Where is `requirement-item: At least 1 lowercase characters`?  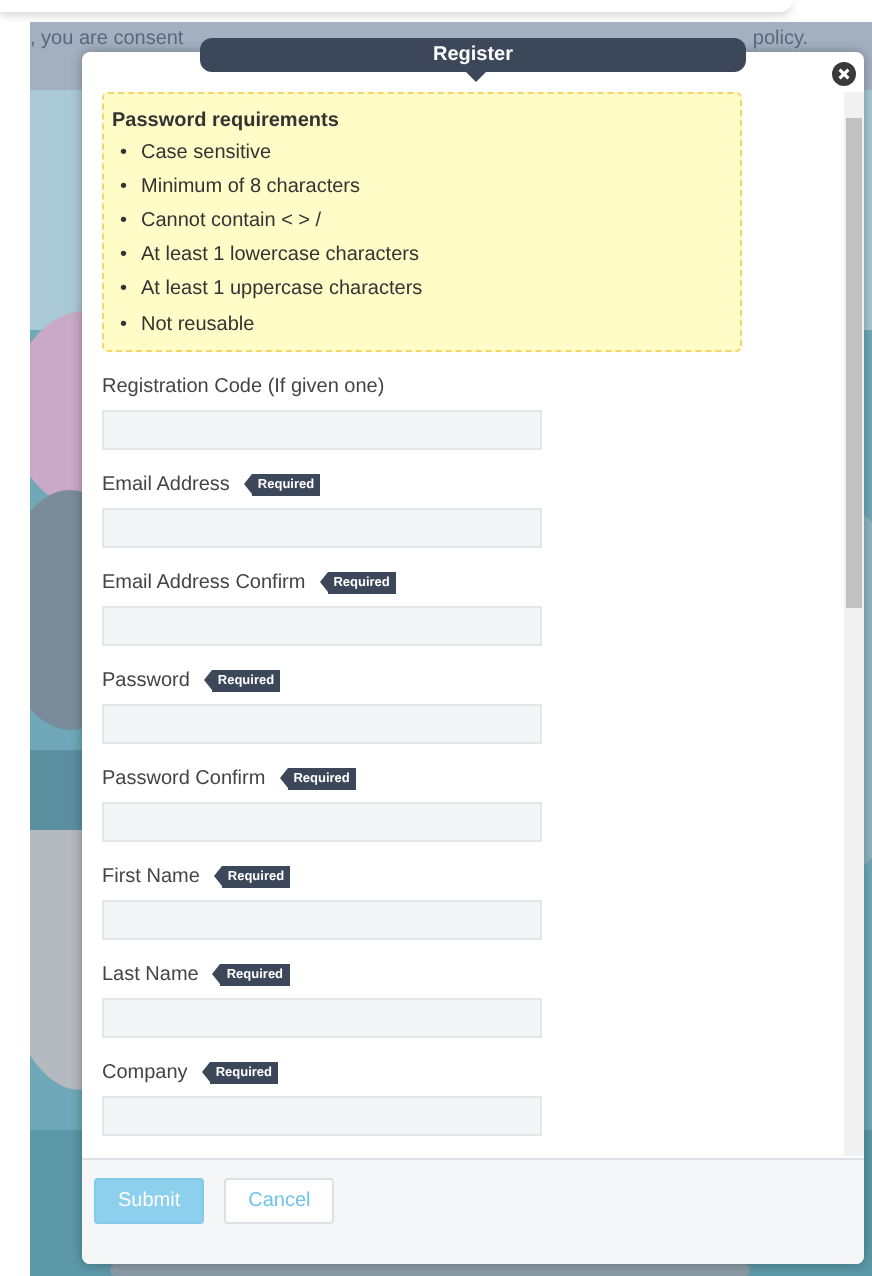
requirement-item: At least 1 lowercase characters is located at coordinates (280, 256).